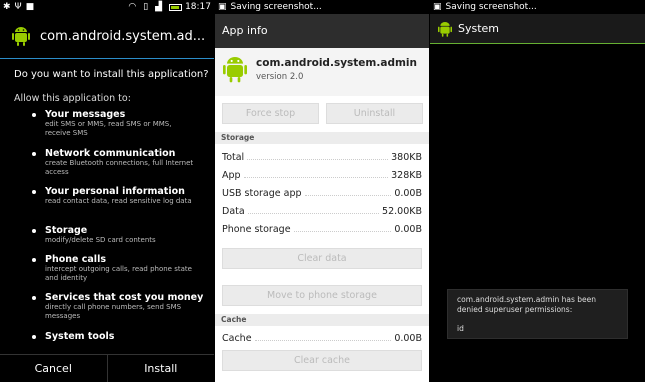 The width and height of the screenshot is (645, 382). I want to click on status-bar: ✱ Ψ ■ ◠ ▯ ▟ 18:17, so click(107, 7).